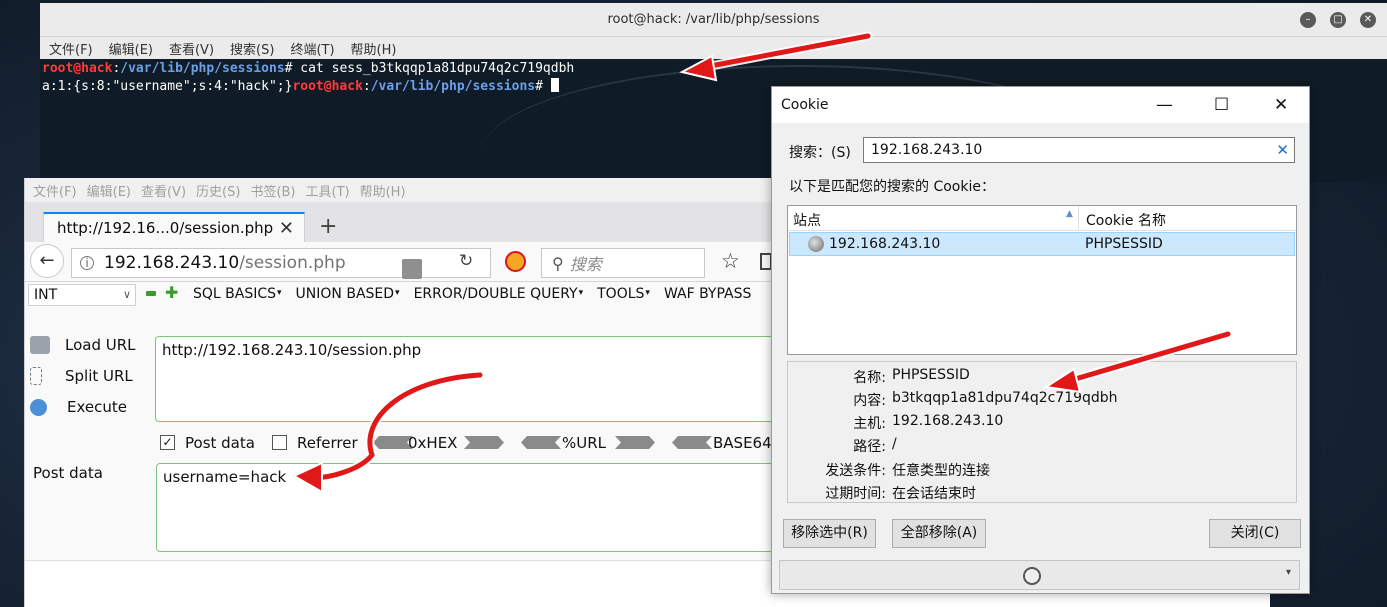 This screenshot has width=1387, height=607. I want to click on injection-type-select: INT ∨, so click(82, 295).